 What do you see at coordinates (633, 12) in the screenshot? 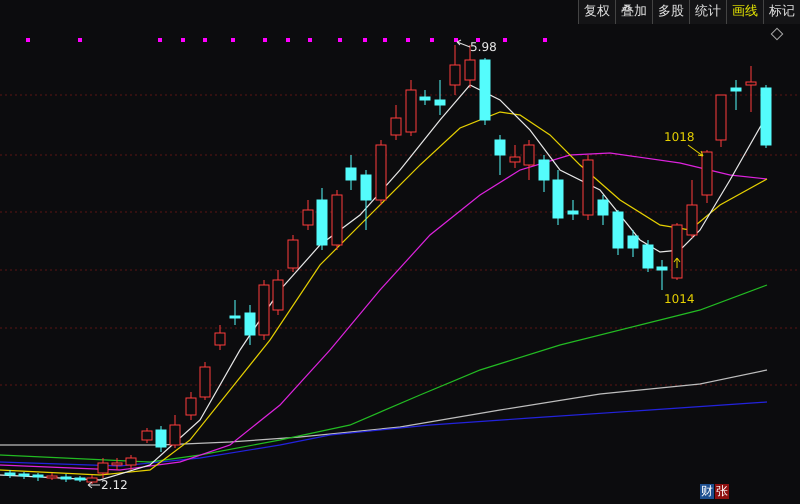
I see `toolbar-tab: 叠加` at bounding box center [633, 12].